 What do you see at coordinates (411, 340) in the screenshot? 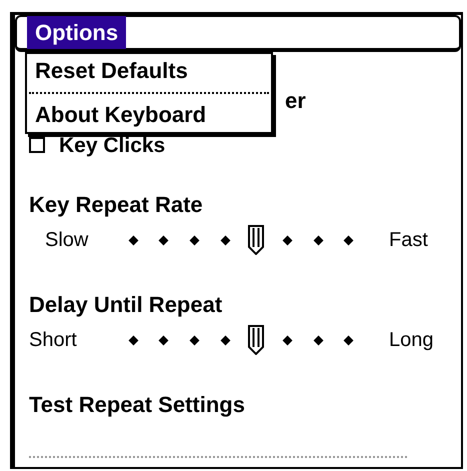
I see `slider-max-label: Long` at bounding box center [411, 340].